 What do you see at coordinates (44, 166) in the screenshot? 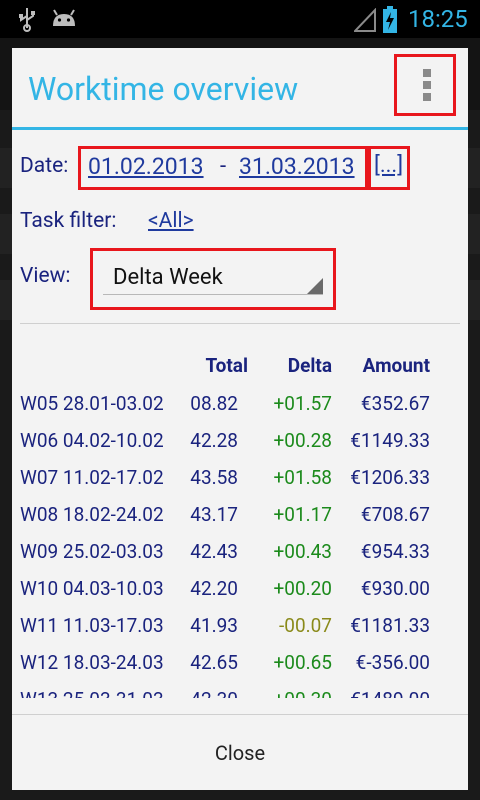
I see `date-label: Date:` at bounding box center [44, 166].